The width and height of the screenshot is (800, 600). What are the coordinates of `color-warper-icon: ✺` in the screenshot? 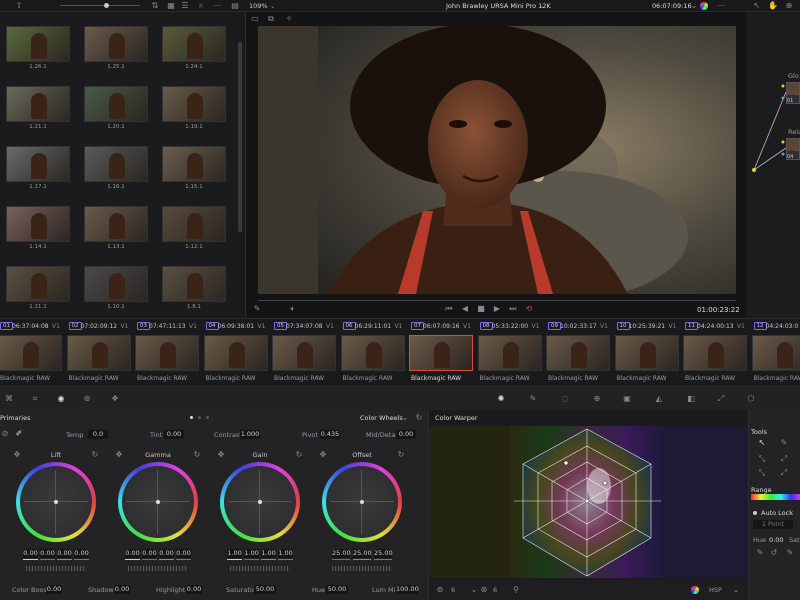 It's located at (501, 399).